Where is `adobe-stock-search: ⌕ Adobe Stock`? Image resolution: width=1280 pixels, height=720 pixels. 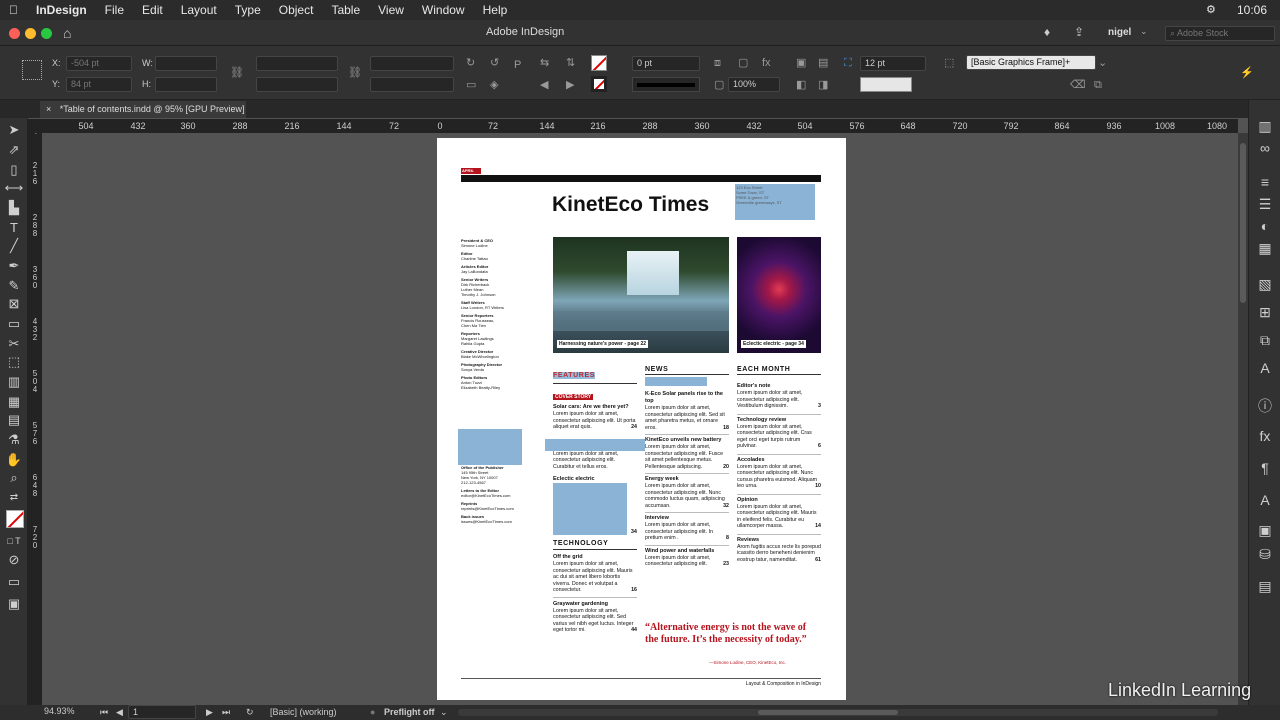 adobe-stock-search: ⌕ Adobe Stock is located at coordinates (1220, 33).